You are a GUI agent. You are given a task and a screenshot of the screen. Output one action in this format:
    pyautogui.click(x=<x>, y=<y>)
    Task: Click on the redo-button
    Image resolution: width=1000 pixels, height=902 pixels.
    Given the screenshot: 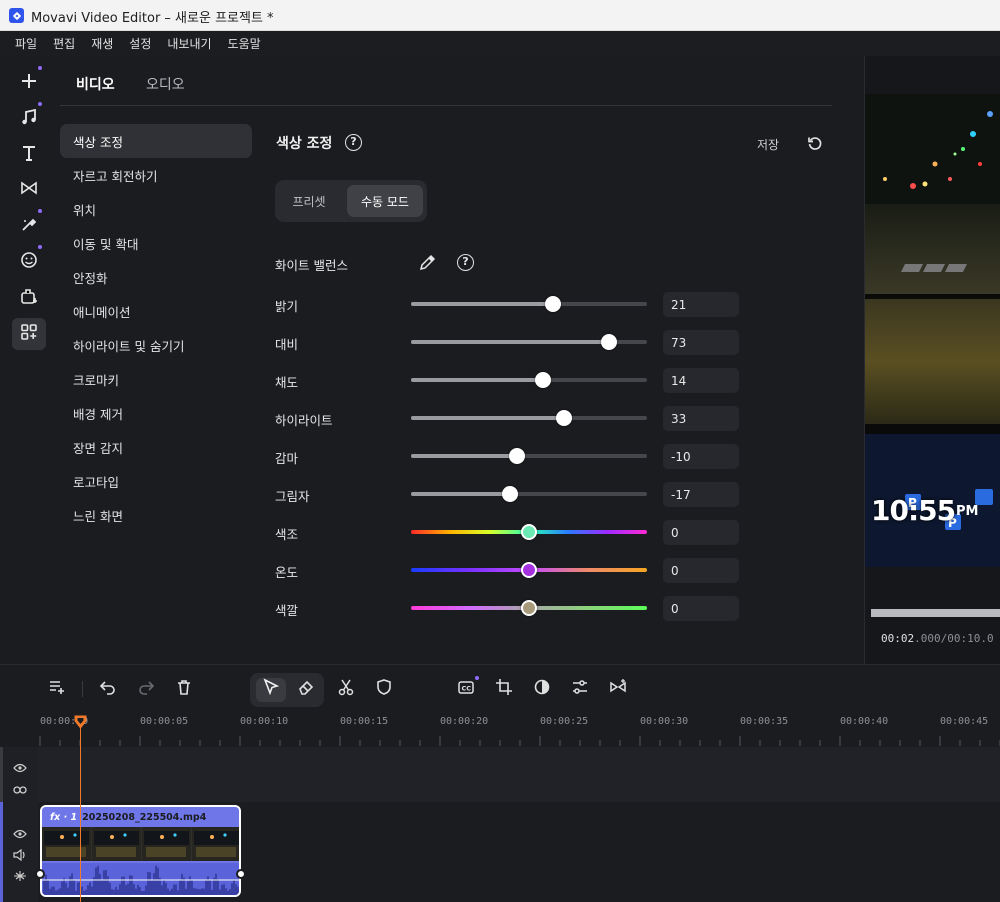 What is the action you would take?
    pyautogui.click(x=146, y=689)
    